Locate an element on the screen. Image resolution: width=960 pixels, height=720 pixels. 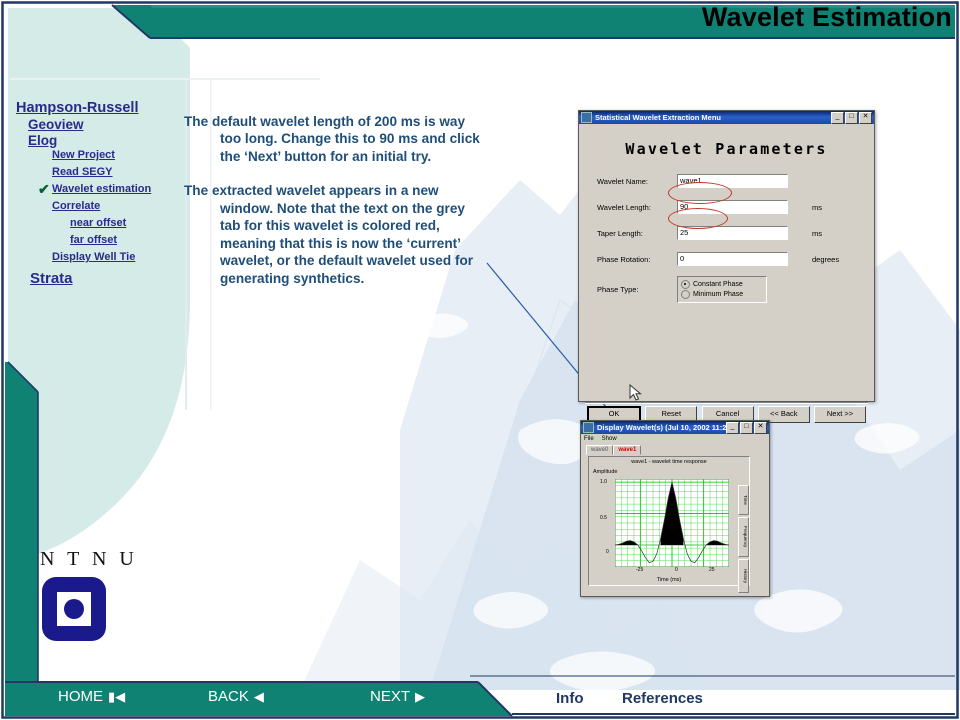
field-label: Taper Length: is located at coordinates (620, 233).